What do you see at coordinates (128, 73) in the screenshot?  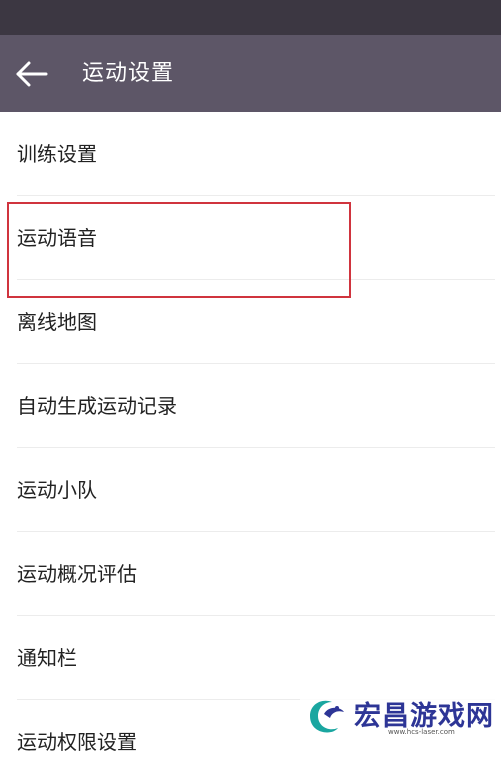 I see `page-title: 运动设置` at bounding box center [128, 73].